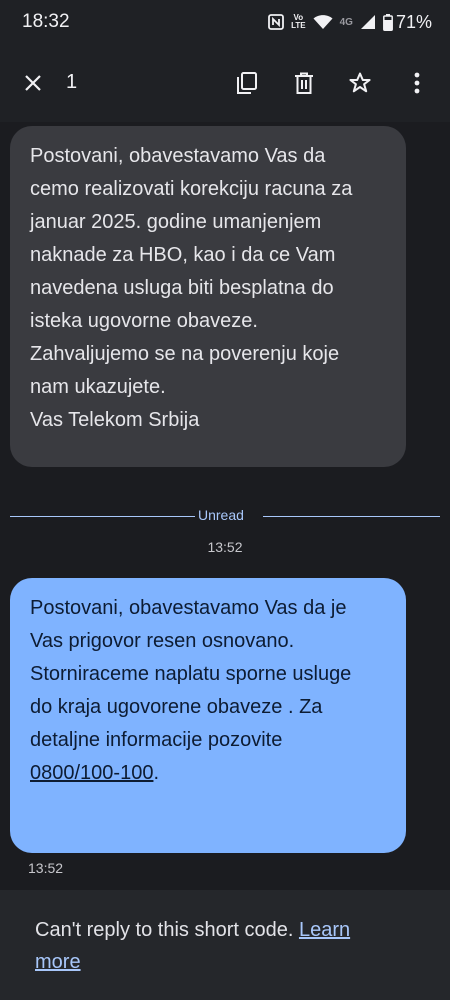  Describe the element at coordinates (58, 962) in the screenshot. I see `learn-more-link-part2: more` at that location.